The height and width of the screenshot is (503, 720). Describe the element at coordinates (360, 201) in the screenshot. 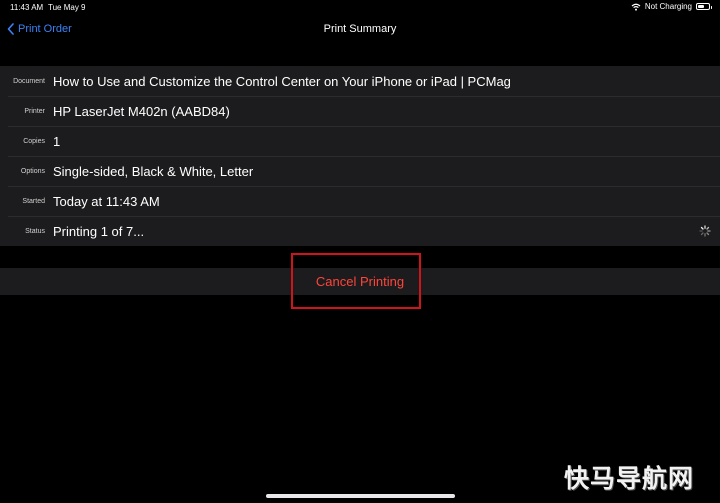

I see `summary-row-started: Started Today at 11:43 AM` at that location.